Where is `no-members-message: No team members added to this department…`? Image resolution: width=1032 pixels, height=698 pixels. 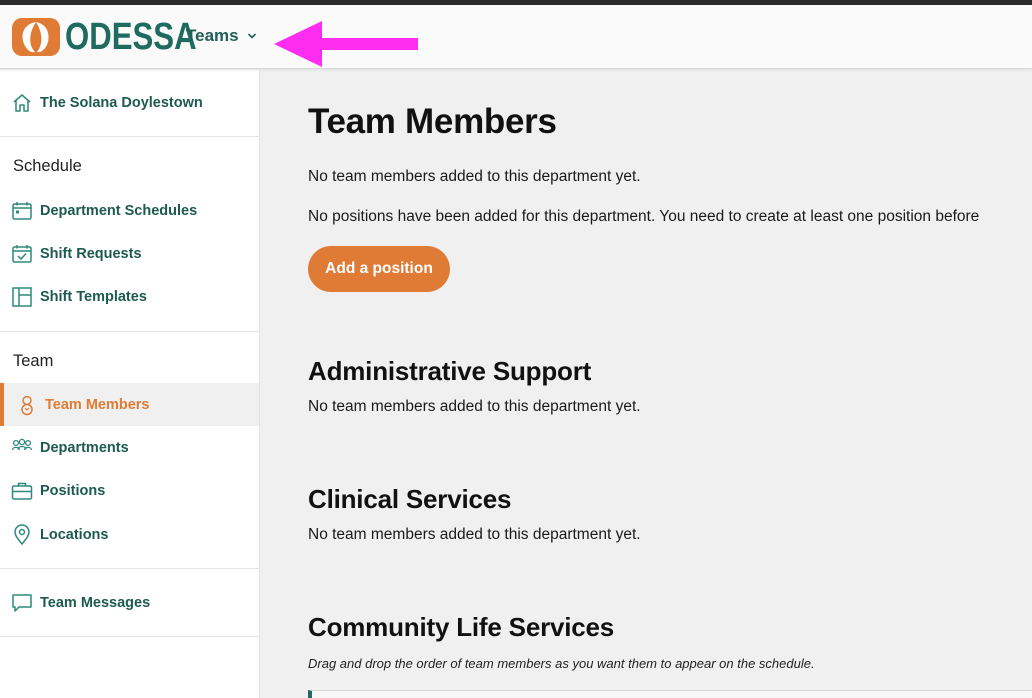
no-members-message: No team members added to this department… is located at coordinates (474, 176).